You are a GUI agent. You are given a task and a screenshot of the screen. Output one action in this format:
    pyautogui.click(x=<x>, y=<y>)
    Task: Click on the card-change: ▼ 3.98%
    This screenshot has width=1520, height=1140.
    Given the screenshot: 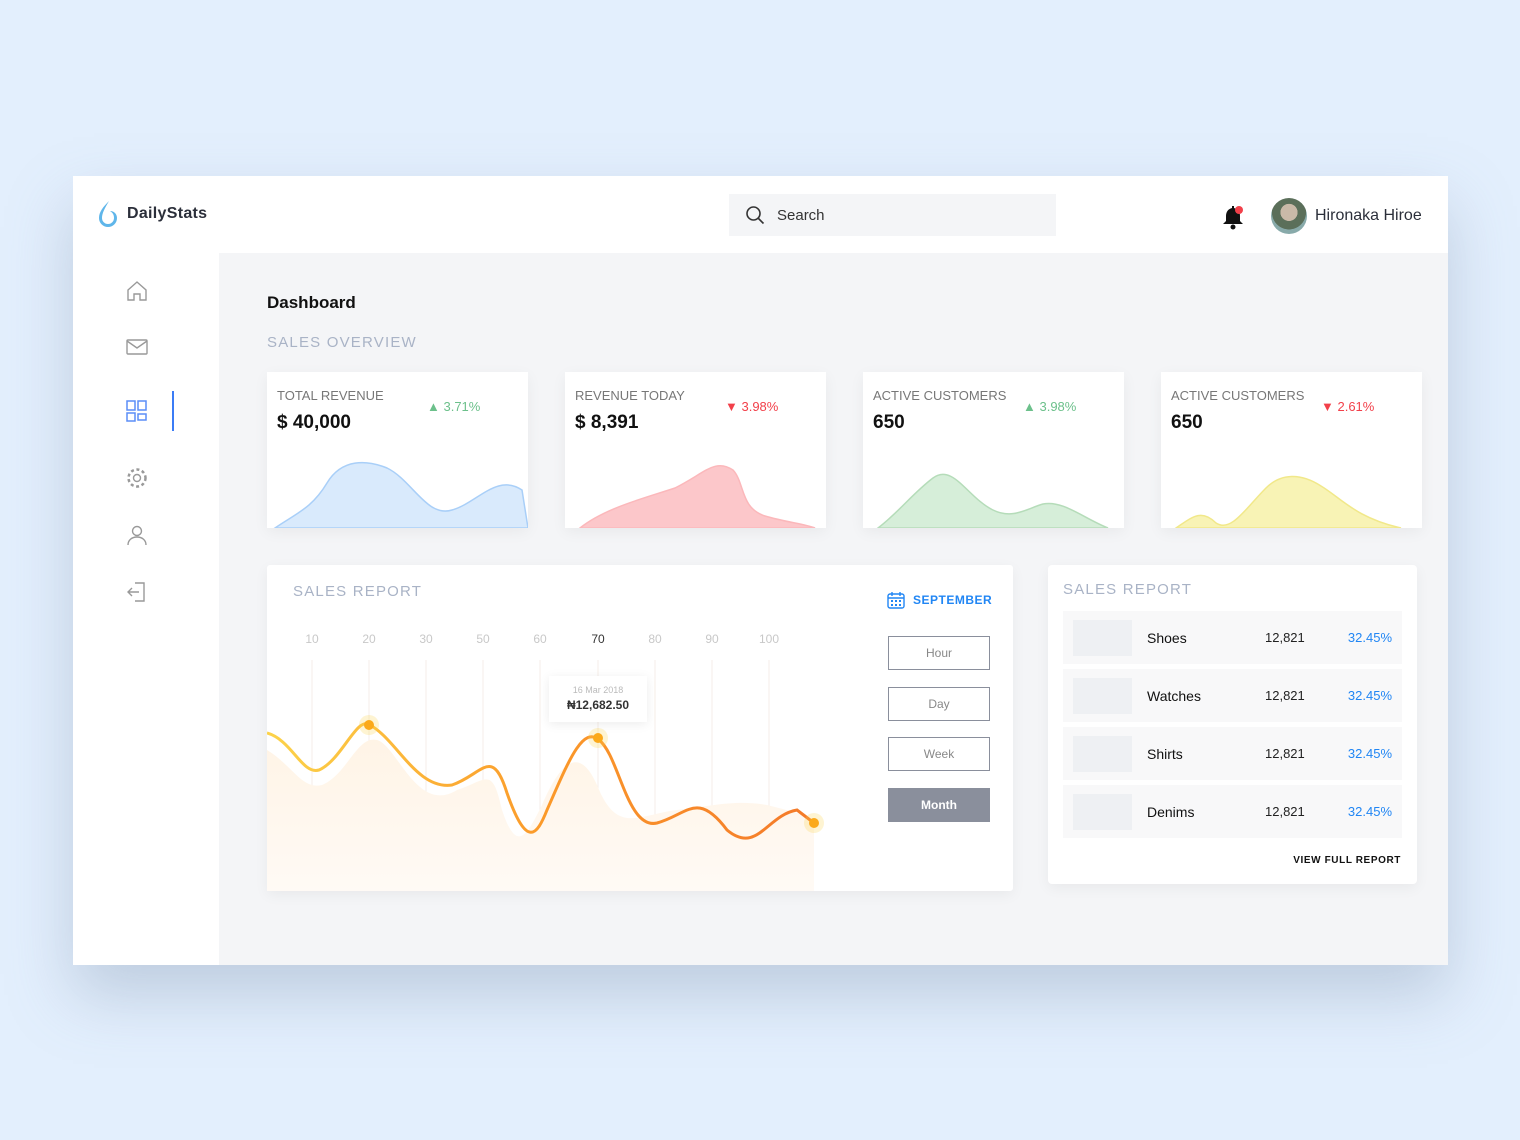 What is the action you would take?
    pyautogui.click(x=751, y=406)
    